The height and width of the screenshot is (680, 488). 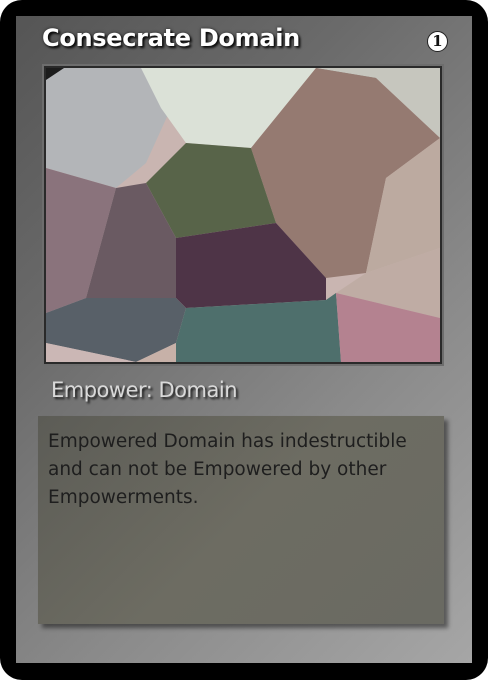 What do you see at coordinates (437, 41) in the screenshot?
I see `mana-cost-badge: 1` at bounding box center [437, 41].